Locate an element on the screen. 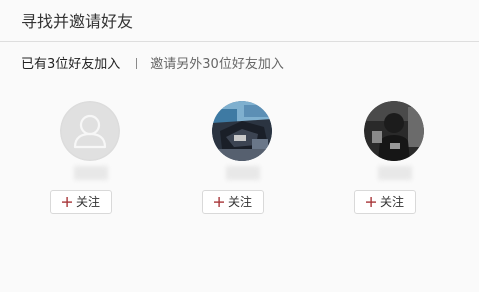 This screenshot has width=479, height=292. page-header: 寻找并邀请好友 is located at coordinates (239, 21).